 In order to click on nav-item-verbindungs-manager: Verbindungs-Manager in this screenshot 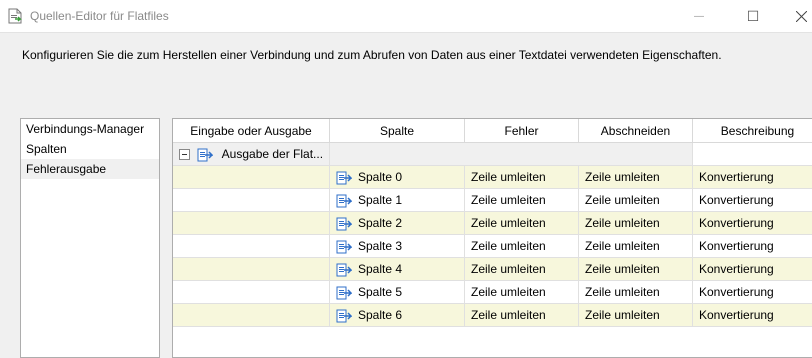, I will do `click(90, 129)`.